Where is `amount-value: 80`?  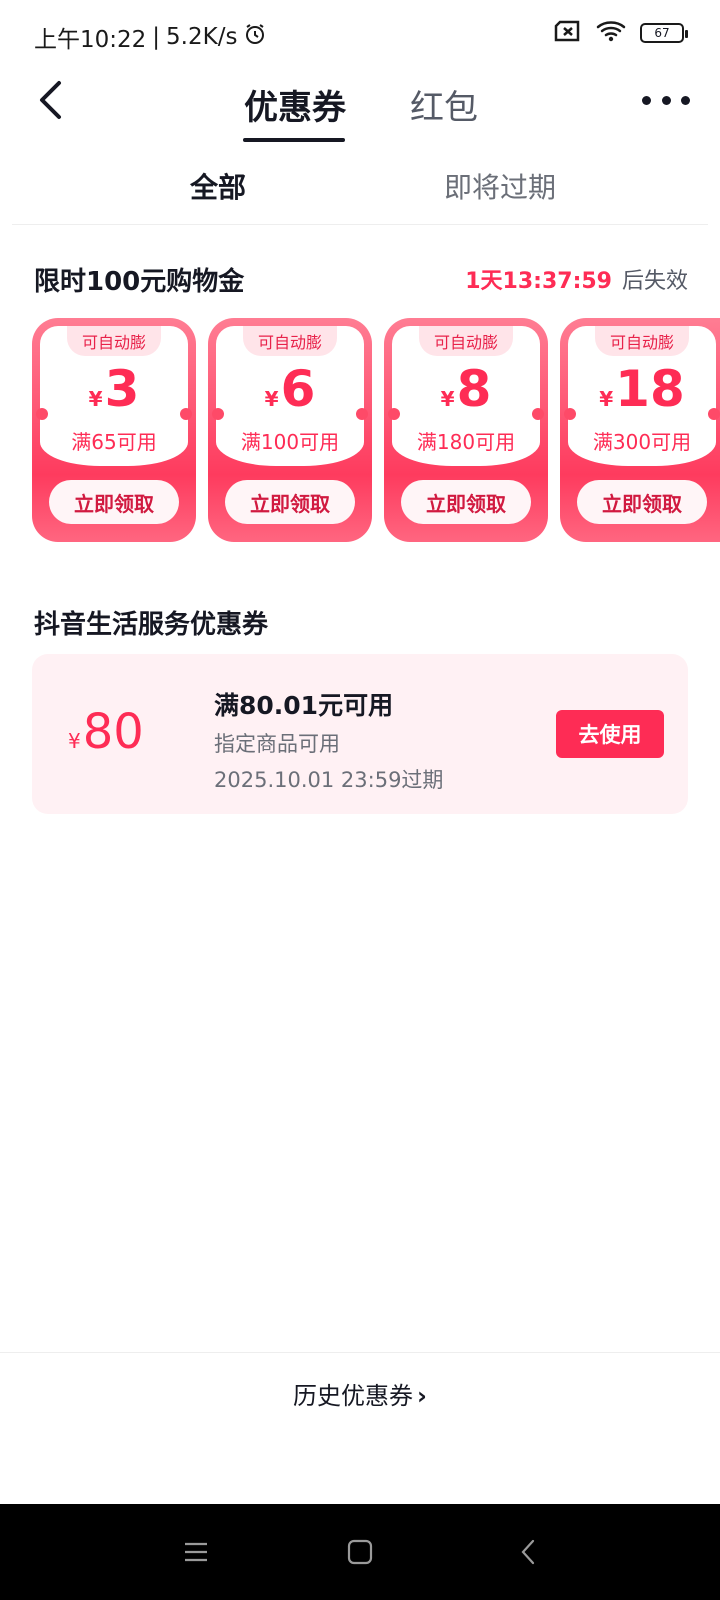 amount-value: 80 is located at coordinates (113, 732).